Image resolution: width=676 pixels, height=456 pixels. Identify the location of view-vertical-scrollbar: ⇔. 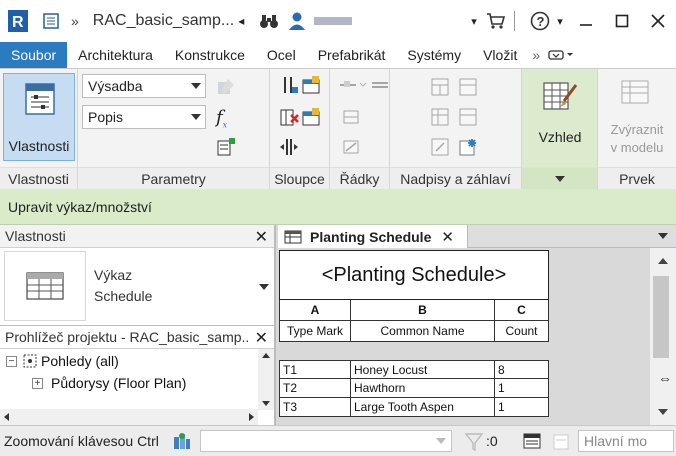
(663, 336).